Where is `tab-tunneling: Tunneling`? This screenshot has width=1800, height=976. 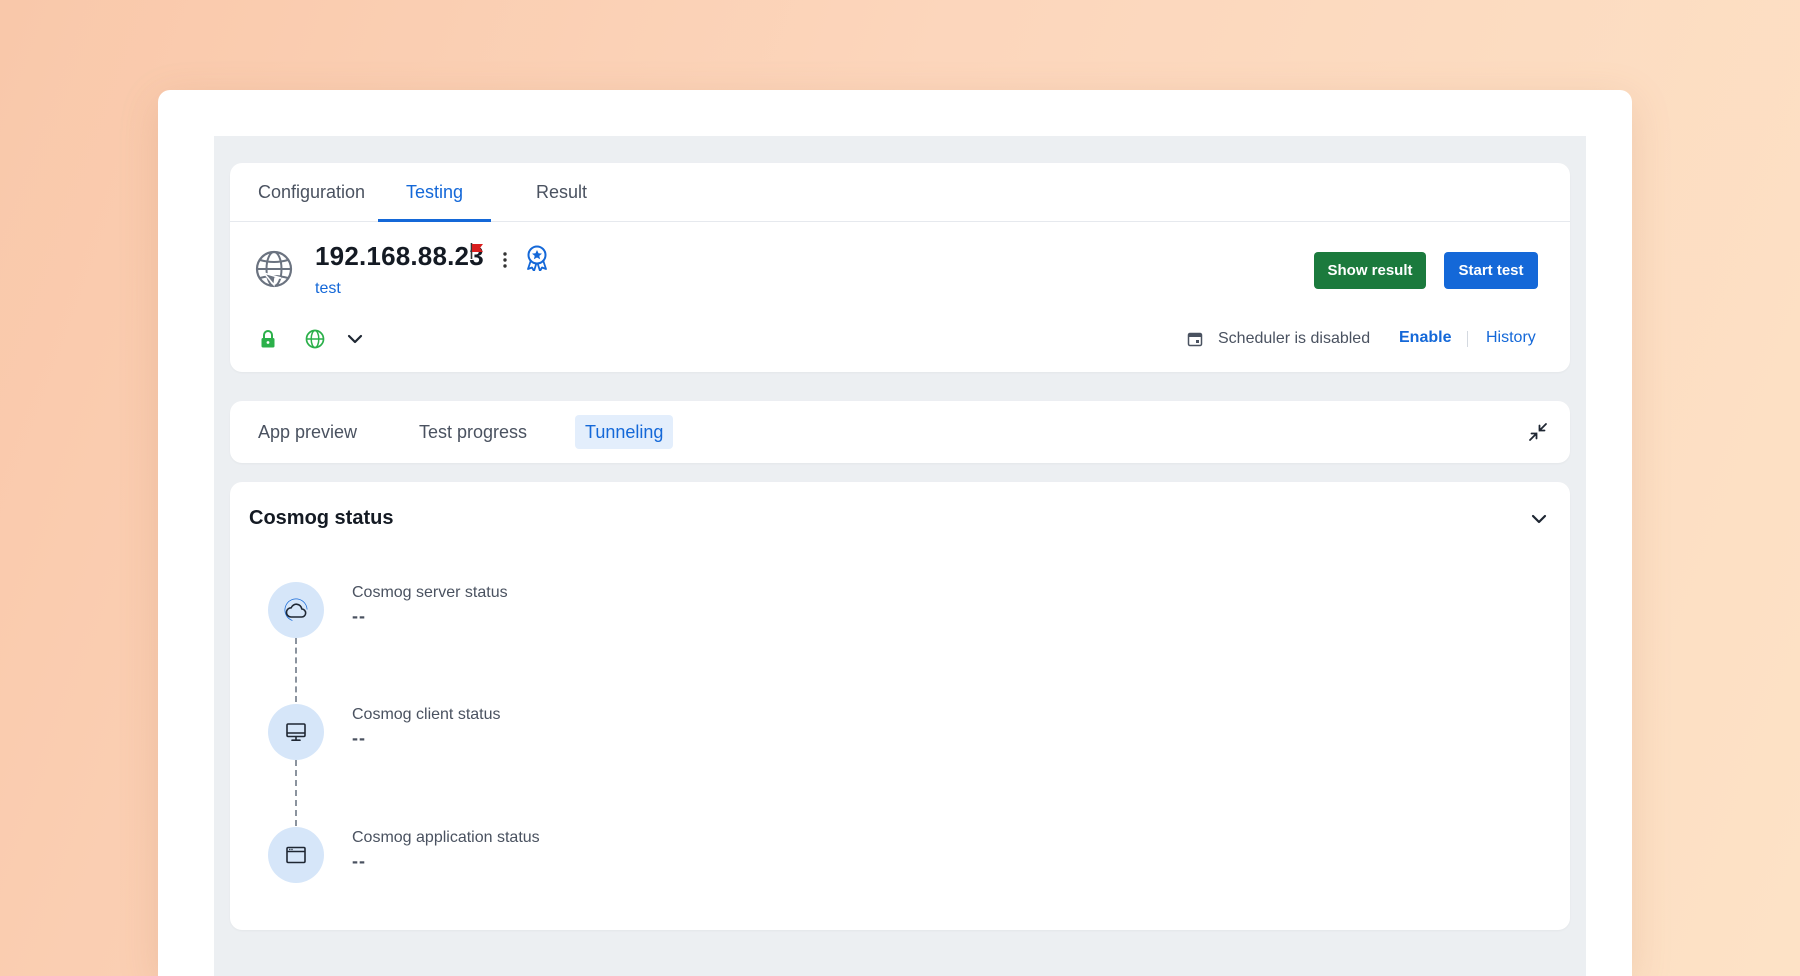 tab-tunneling: Tunneling is located at coordinates (624, 432).